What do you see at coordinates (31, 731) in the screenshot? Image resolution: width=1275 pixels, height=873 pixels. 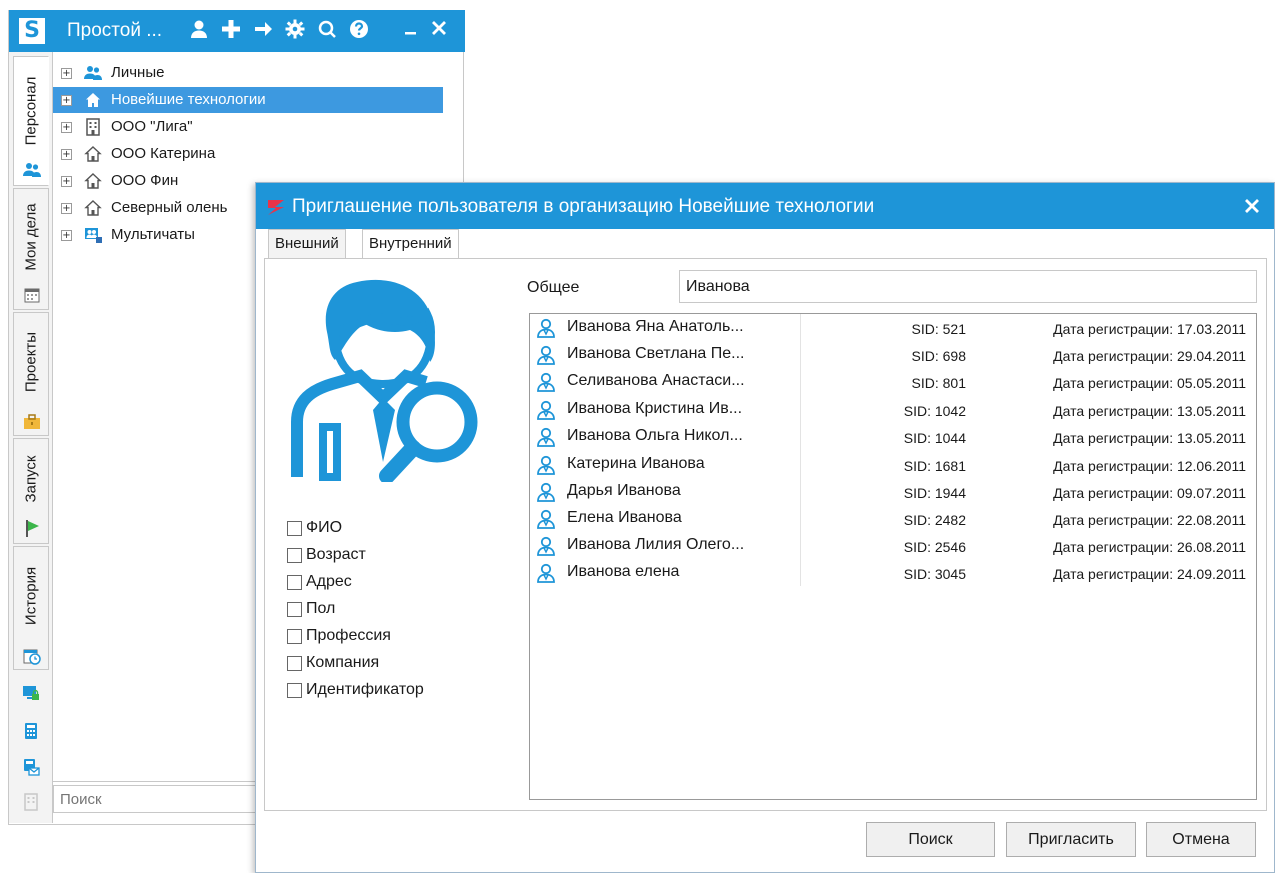 I see `calculator-icon` at bounding box center [31, 731].